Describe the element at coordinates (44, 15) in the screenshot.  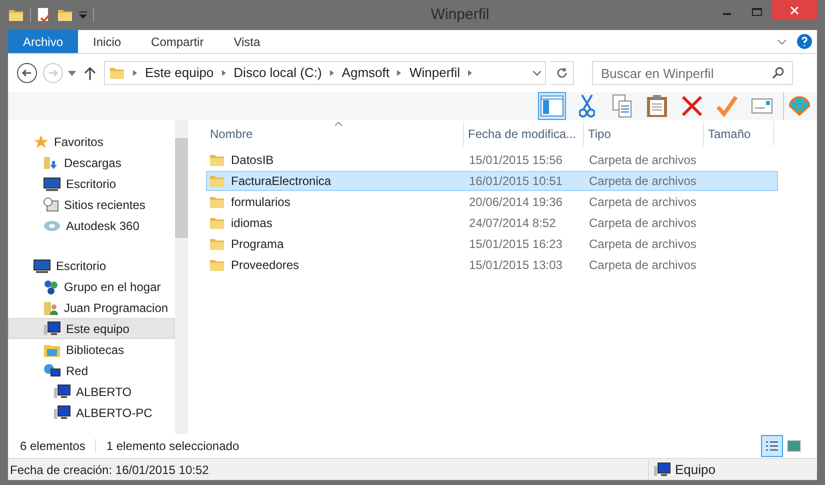
I see `properties-icon` at that location.